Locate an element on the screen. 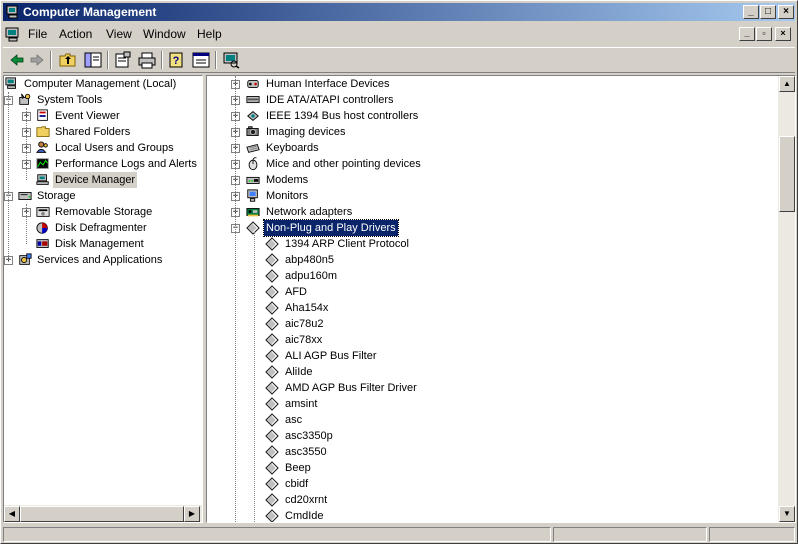 Image resolution: width=798 pixels, height=544 pixels. menu-help: Help is located at coordinates (209, 34).